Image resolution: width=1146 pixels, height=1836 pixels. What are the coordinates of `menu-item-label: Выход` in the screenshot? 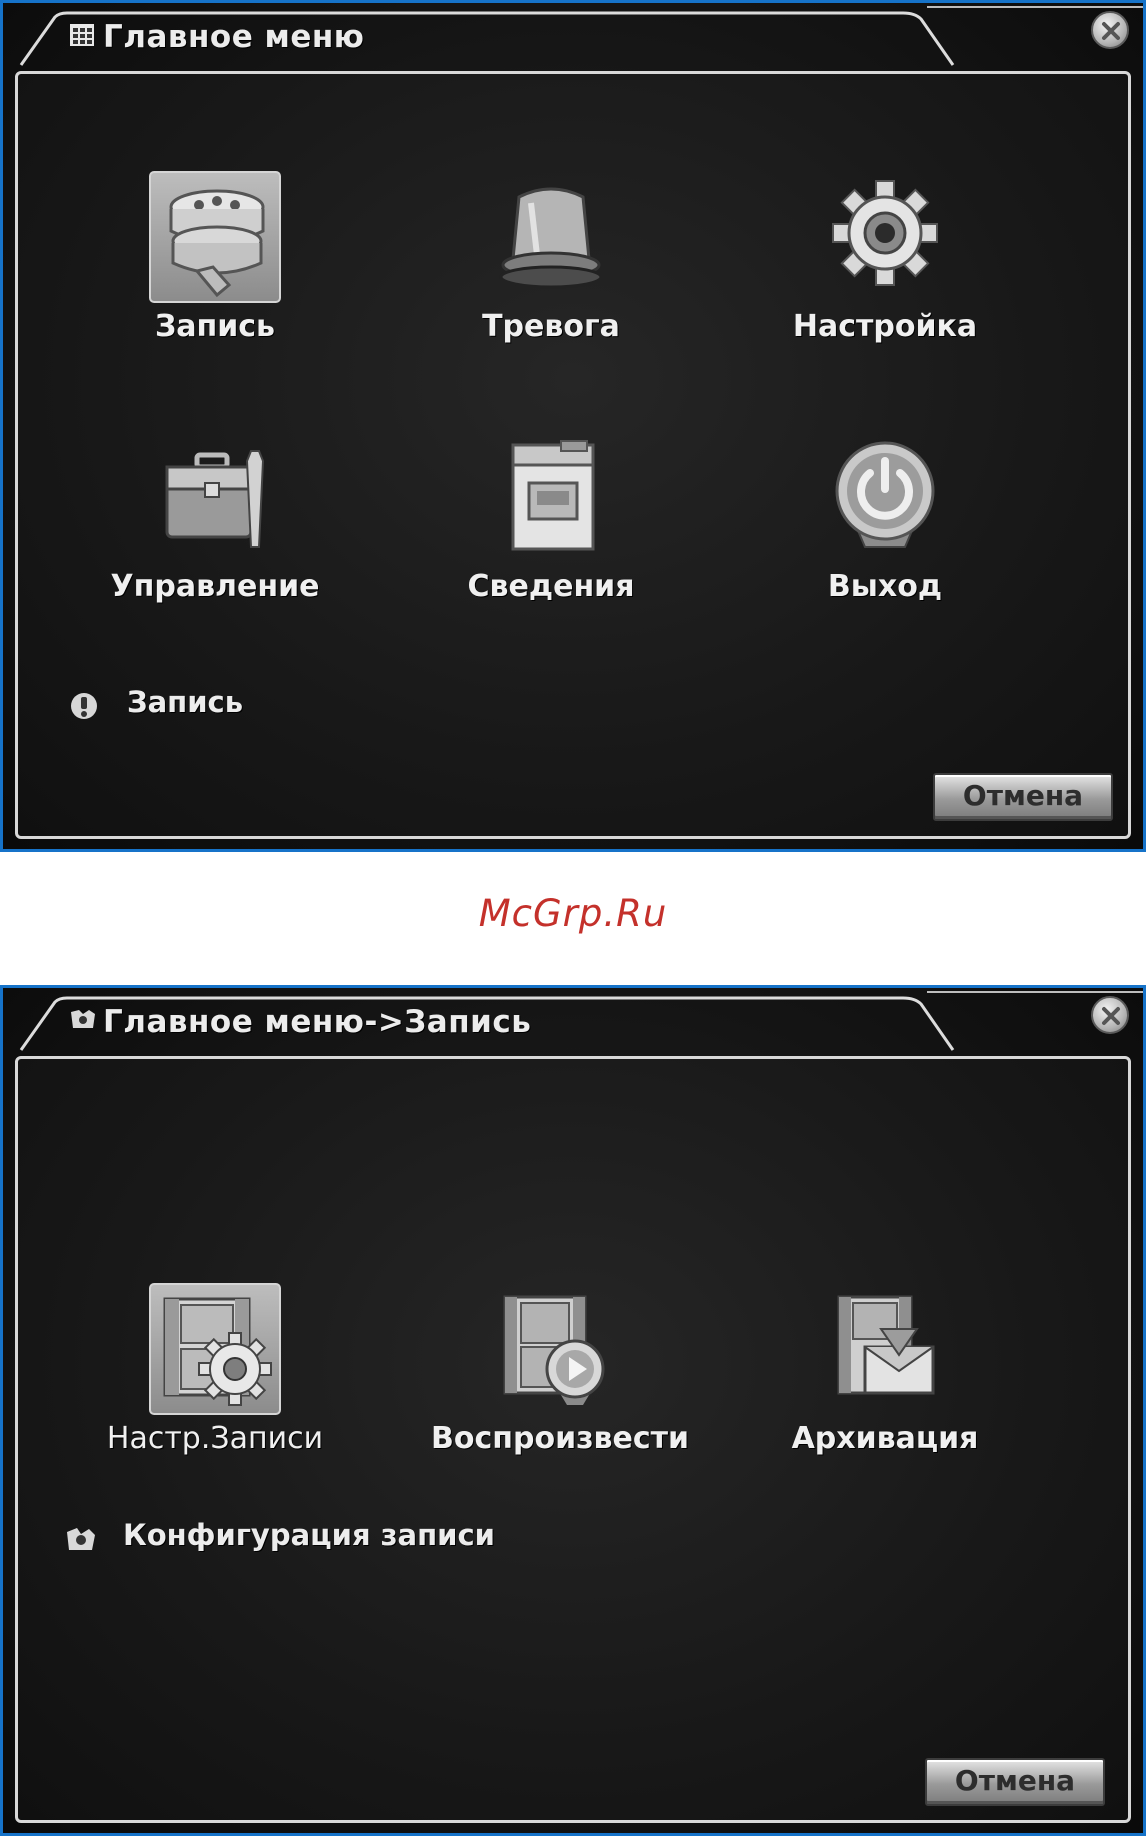 It's located at (885, 586).